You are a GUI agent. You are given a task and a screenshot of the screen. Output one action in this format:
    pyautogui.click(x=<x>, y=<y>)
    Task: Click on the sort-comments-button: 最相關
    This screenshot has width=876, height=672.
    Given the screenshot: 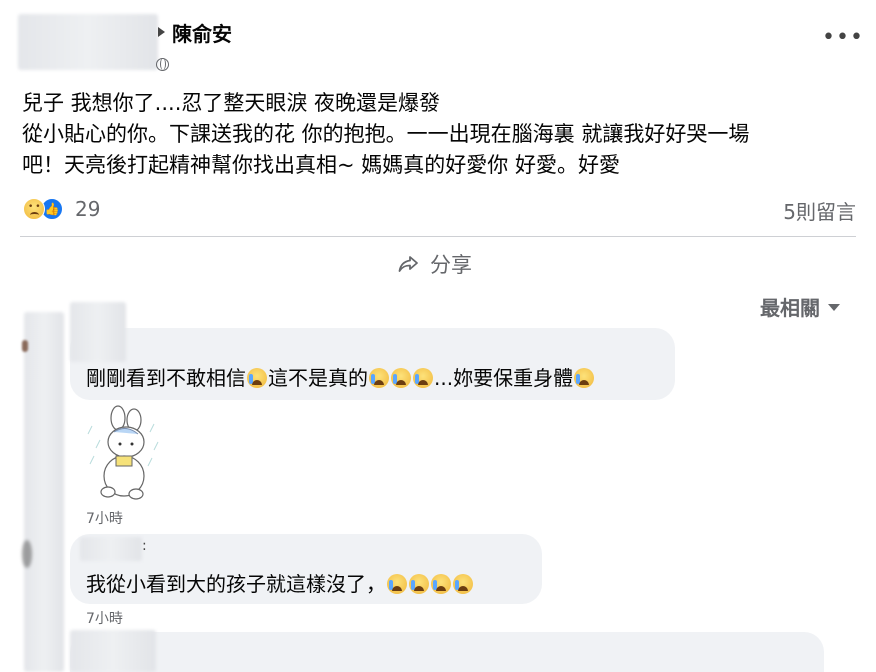 What is the action you would take?
    pyautogui.click(x=800, y=306)
    